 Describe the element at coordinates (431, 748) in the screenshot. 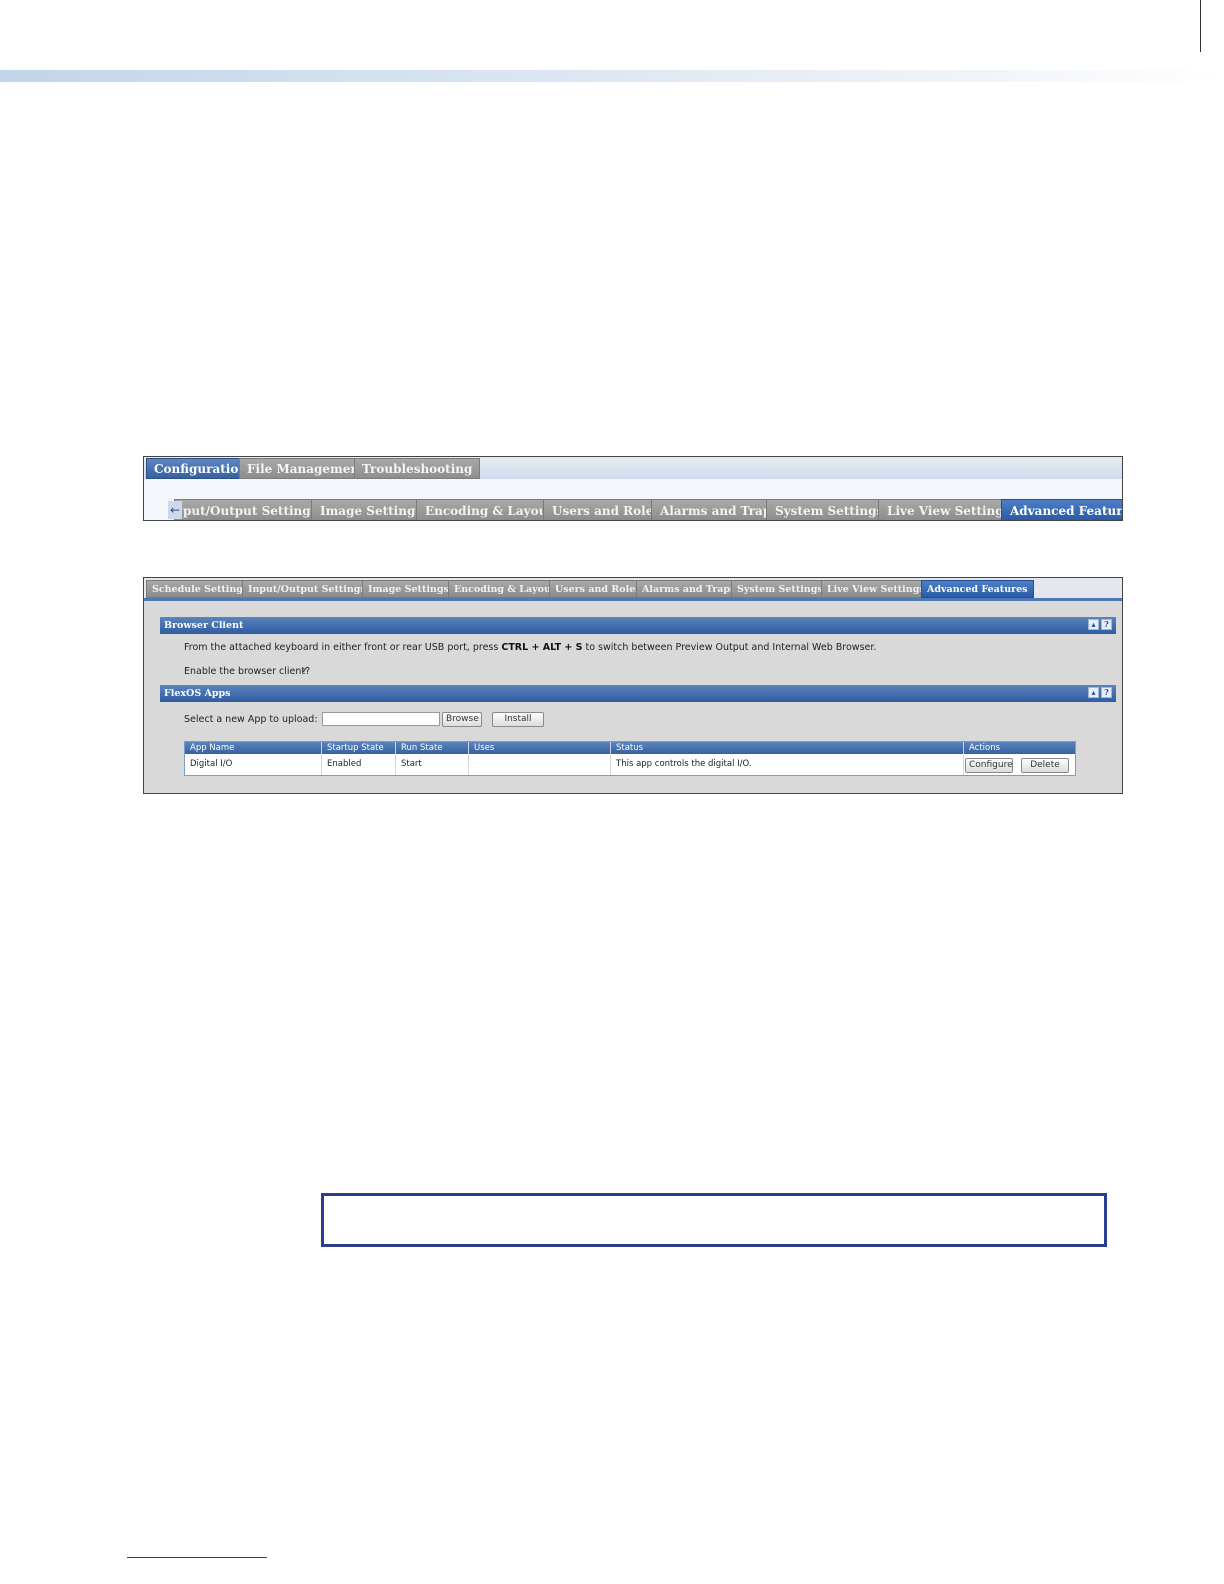

I see `col-run-state: Run State` at that location.